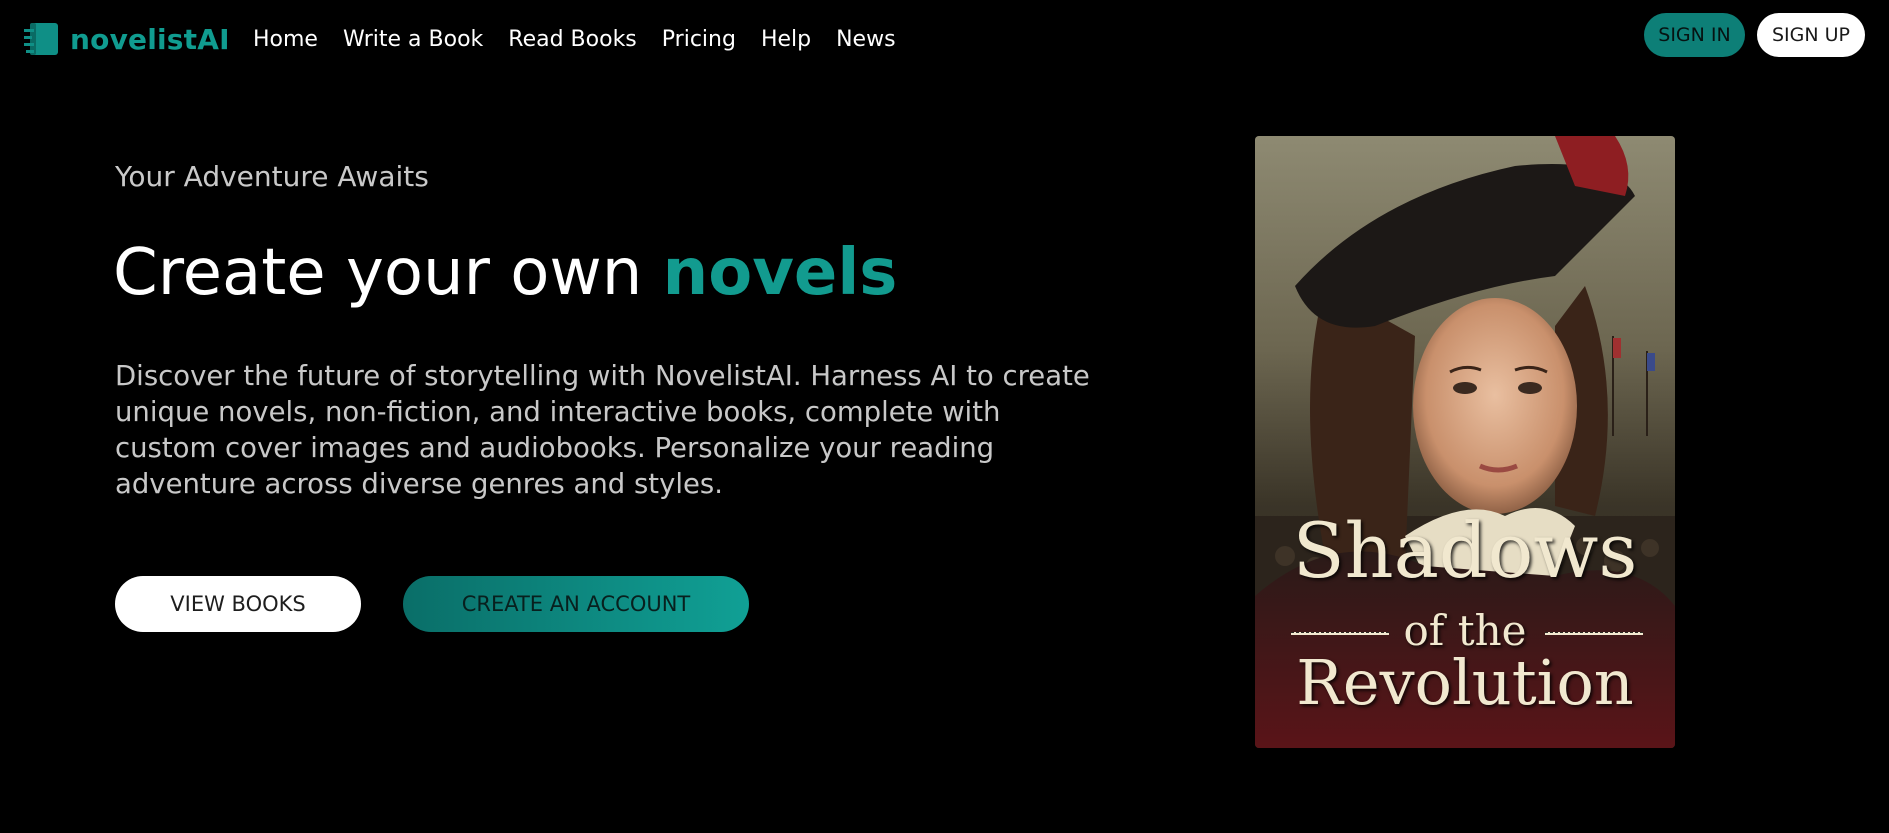 The width and height of the screenshot is (1889, 833). What do you see at coordinates (1465, 550) in the screenshot?
I see `cover-title-line1: Shadows` at bounding box center [1465, 550].